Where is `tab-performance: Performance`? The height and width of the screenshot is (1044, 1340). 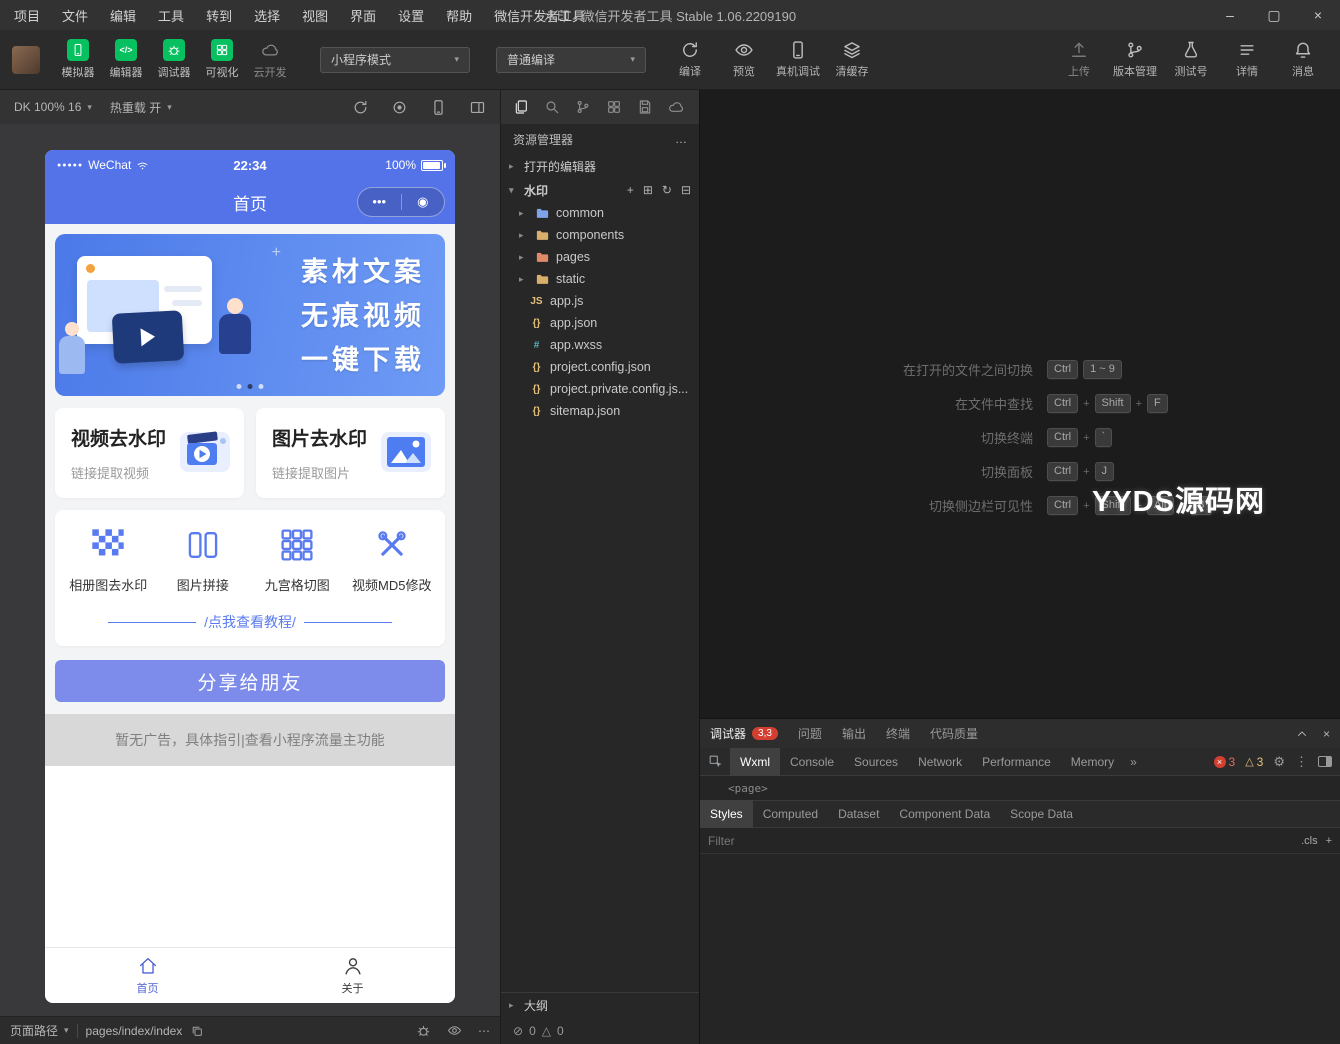 tab-performance: Performance is located at coordinates (1016, 762).